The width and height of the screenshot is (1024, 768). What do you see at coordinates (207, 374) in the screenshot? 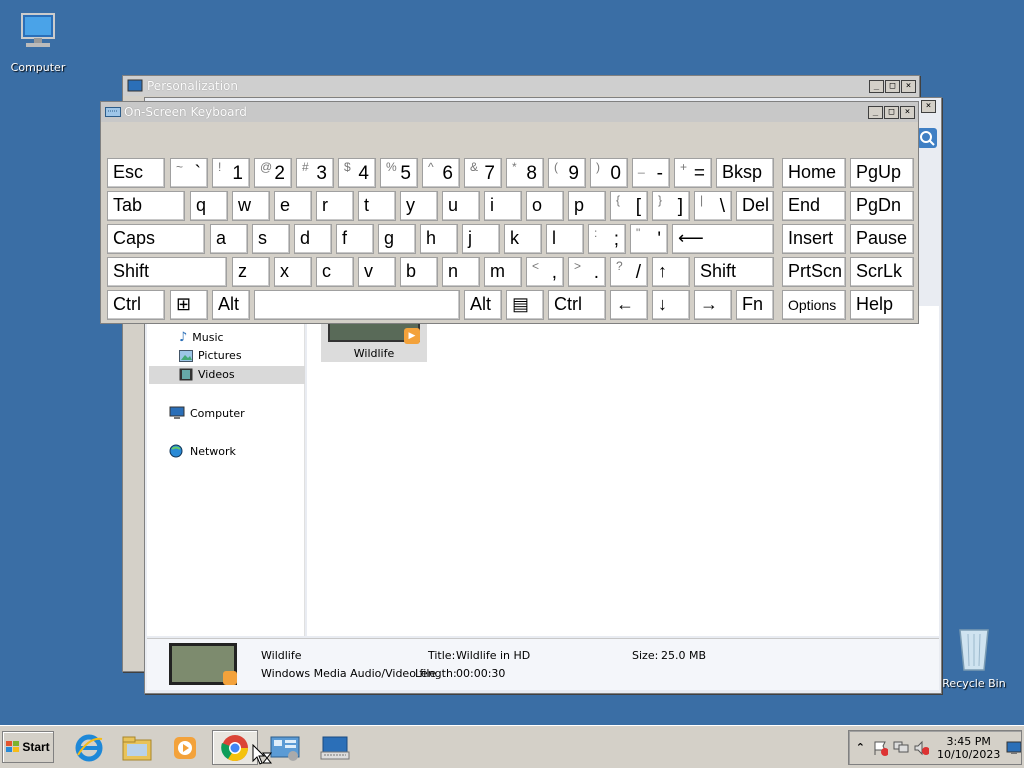
I see `nav-item-videos: Videos` at bounding box center [207, 374].